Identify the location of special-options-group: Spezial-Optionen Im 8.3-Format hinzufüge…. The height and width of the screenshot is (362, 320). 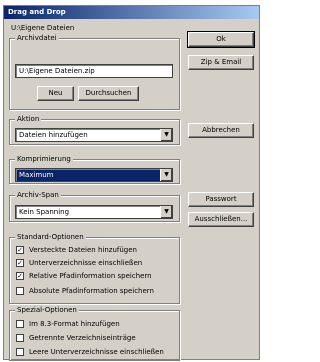
(94, 333).